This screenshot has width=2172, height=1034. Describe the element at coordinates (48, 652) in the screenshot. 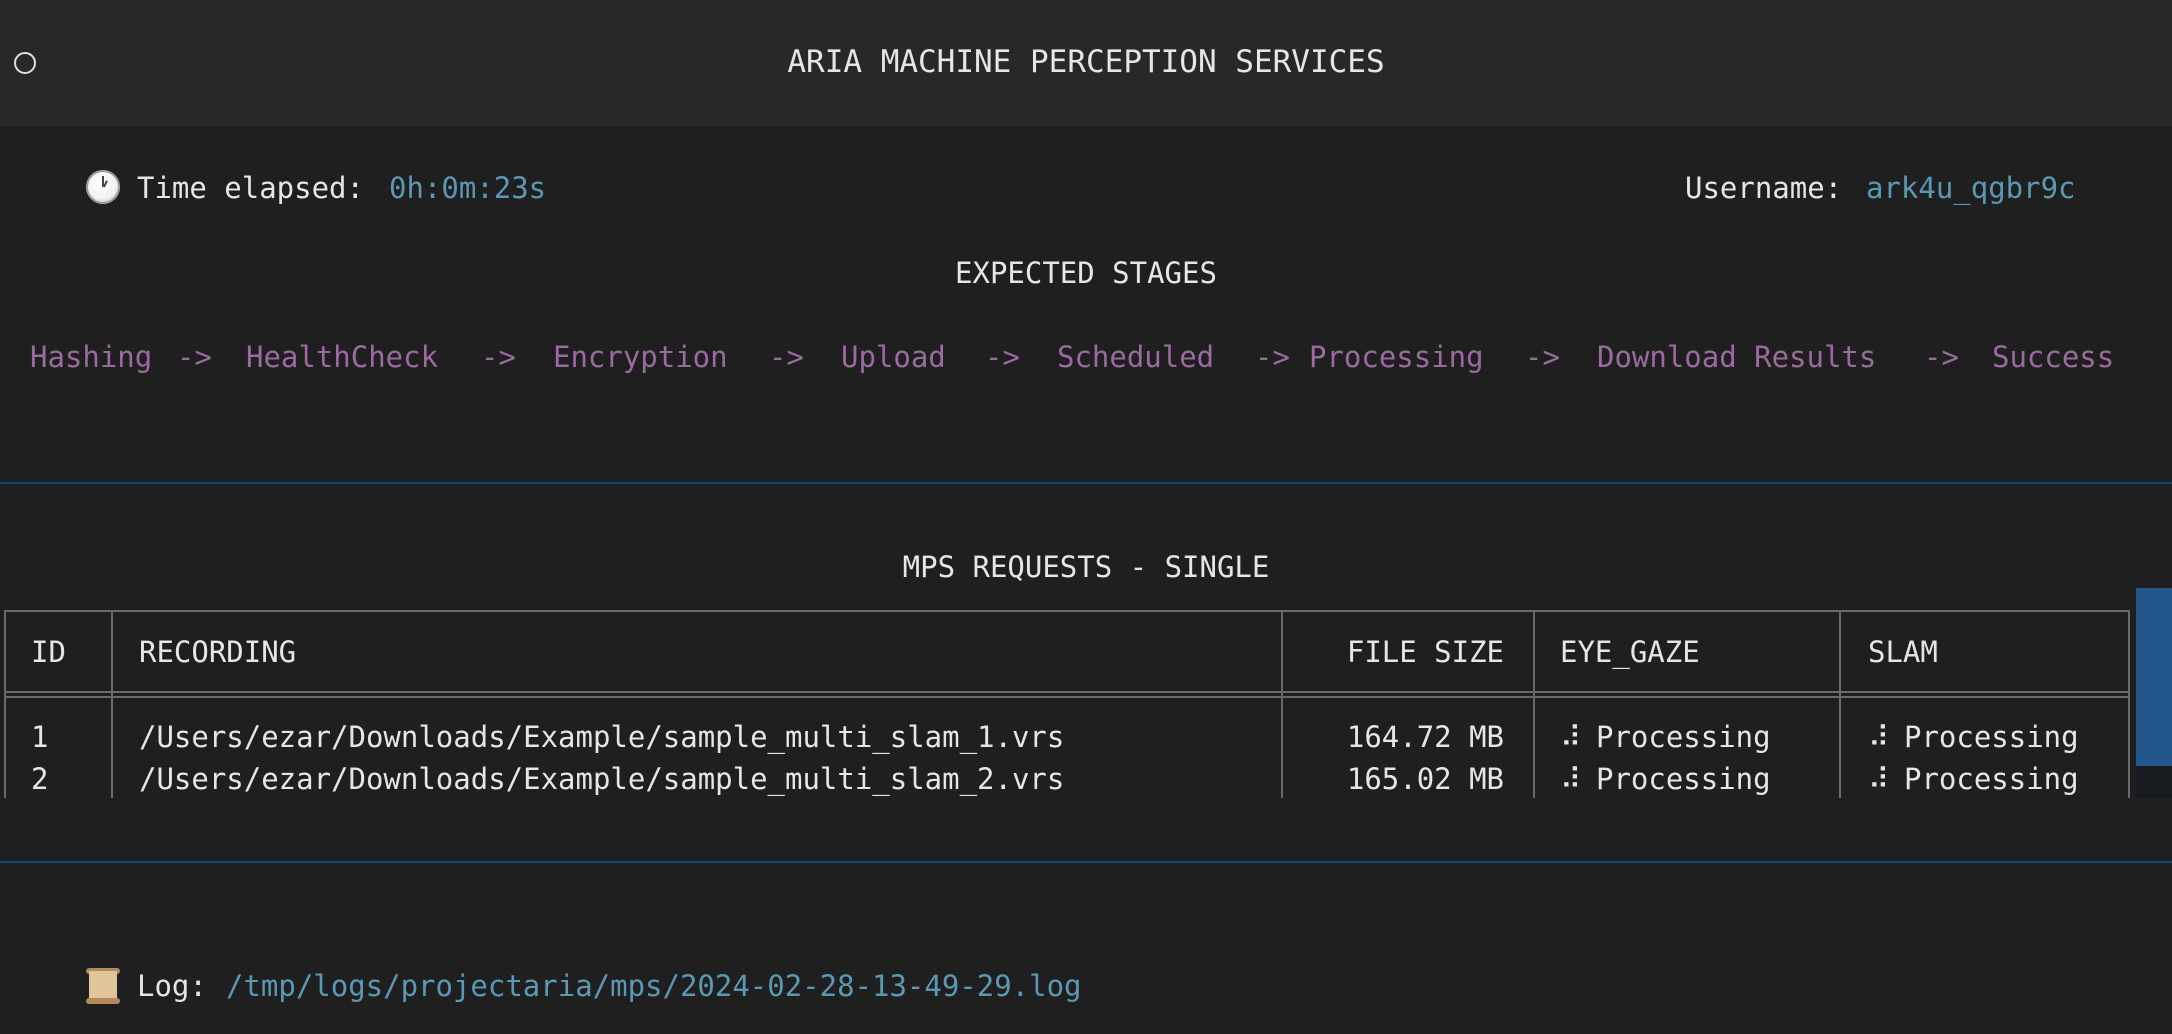

I see `column-header-id: ID` at that location.